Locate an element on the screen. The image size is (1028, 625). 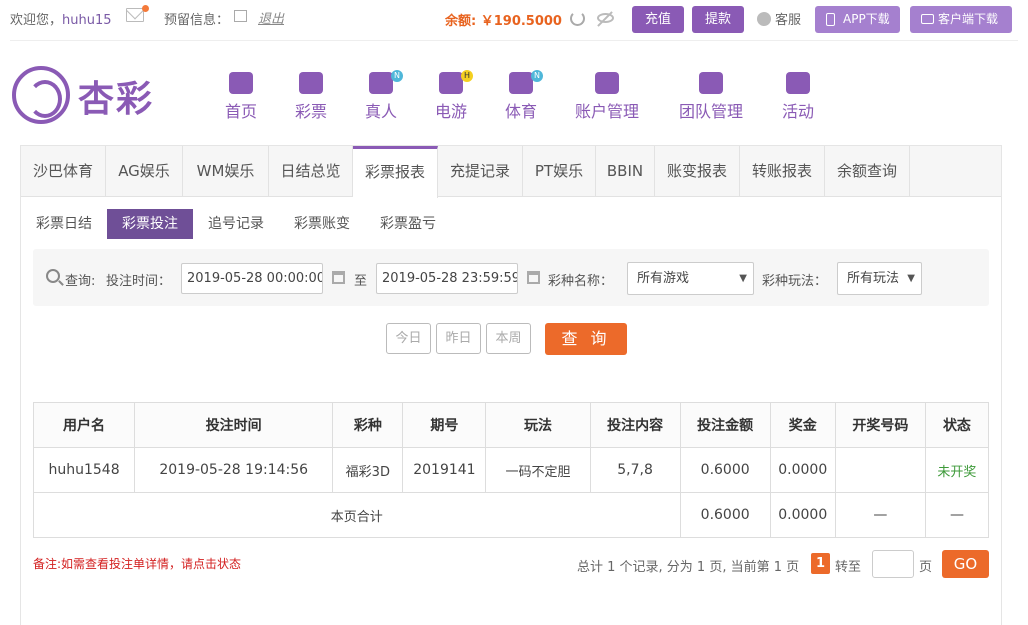
tab-account-change: 账变报表 is located at coordinates (697, 171).